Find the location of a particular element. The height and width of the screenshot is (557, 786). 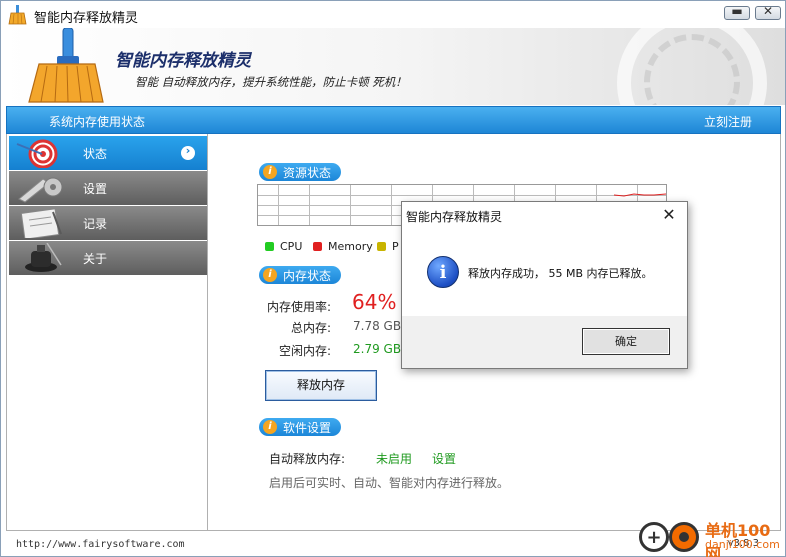

legend-item-memory: Memory is located at coordinates (343, 246).